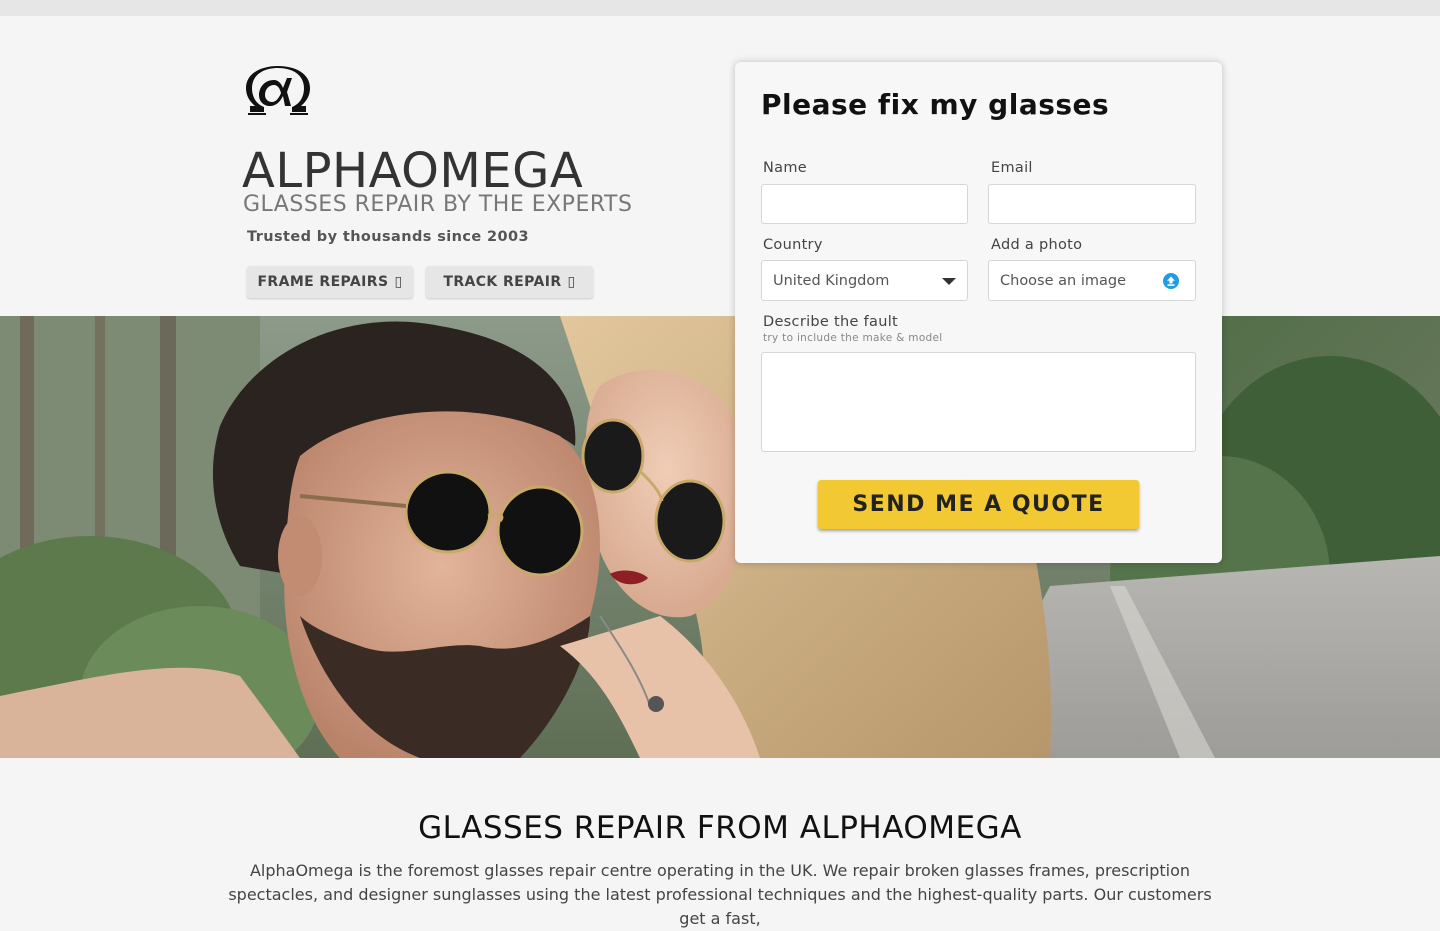  What do you see at coordinates (793, 245) in the screenshot?
I see `country-label: Country` at bounding box center [793, 245].